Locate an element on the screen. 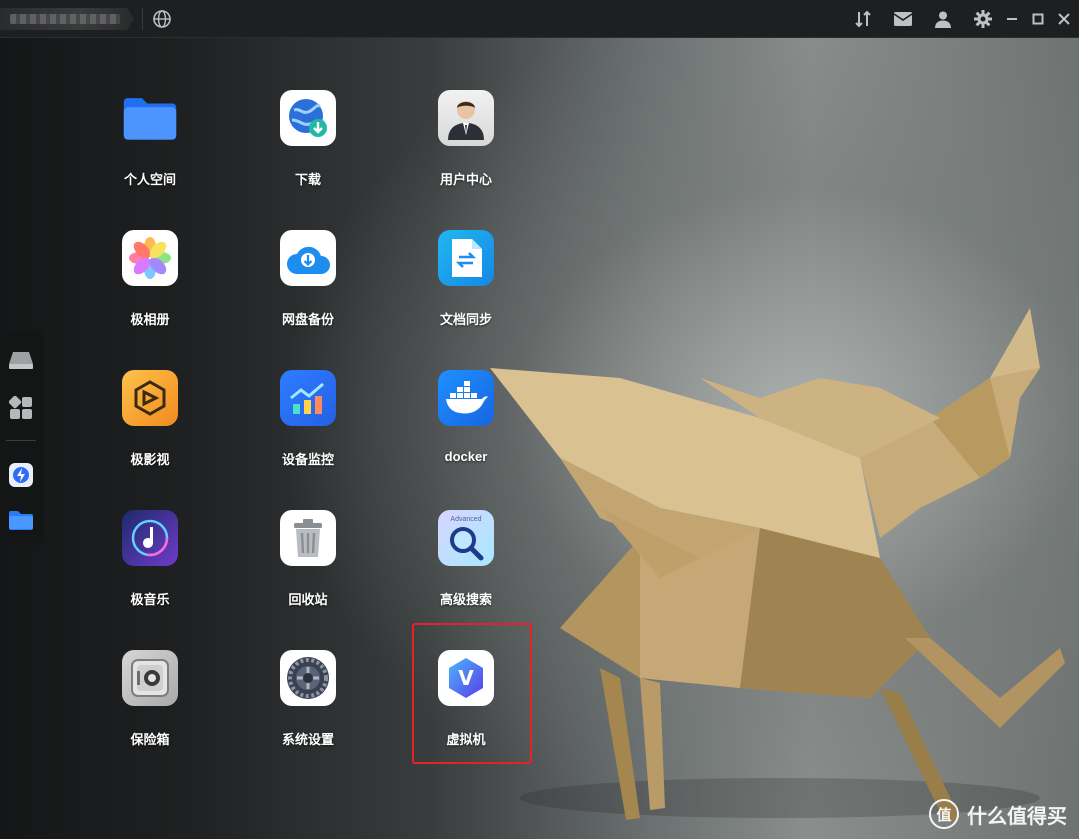  app-recycle-bin: 回收站 is located at coordinates (308, 569).